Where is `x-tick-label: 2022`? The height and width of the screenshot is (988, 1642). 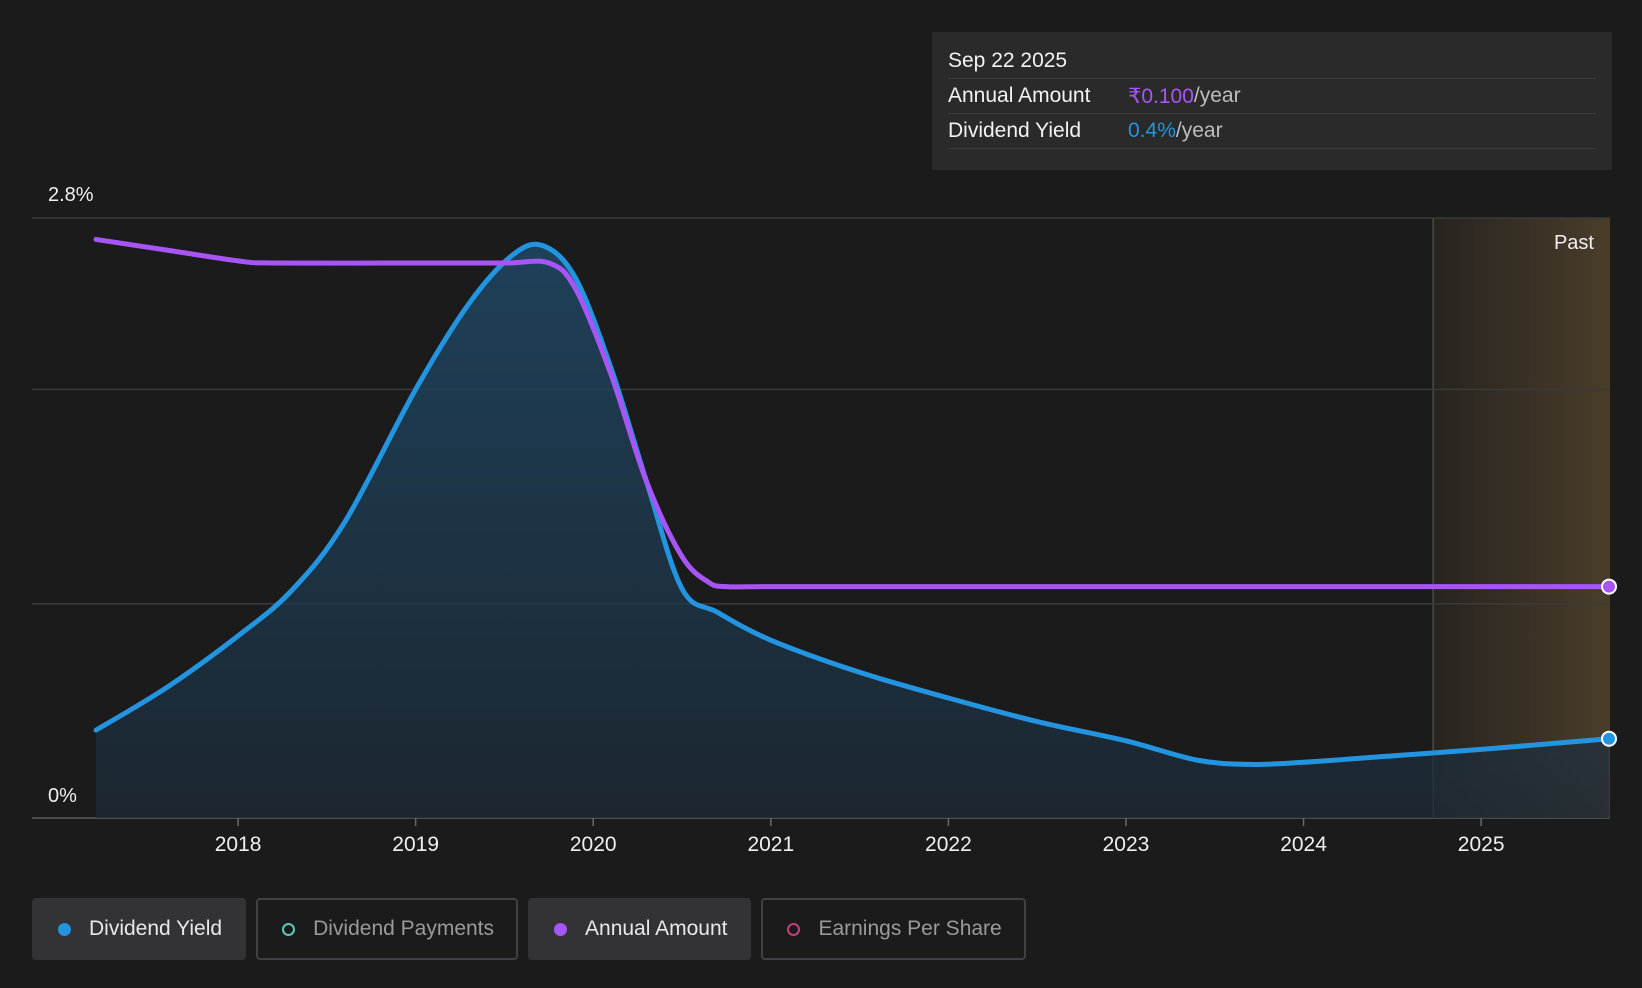 x-tick-label: 2022 is located at coordinates (948, 844).